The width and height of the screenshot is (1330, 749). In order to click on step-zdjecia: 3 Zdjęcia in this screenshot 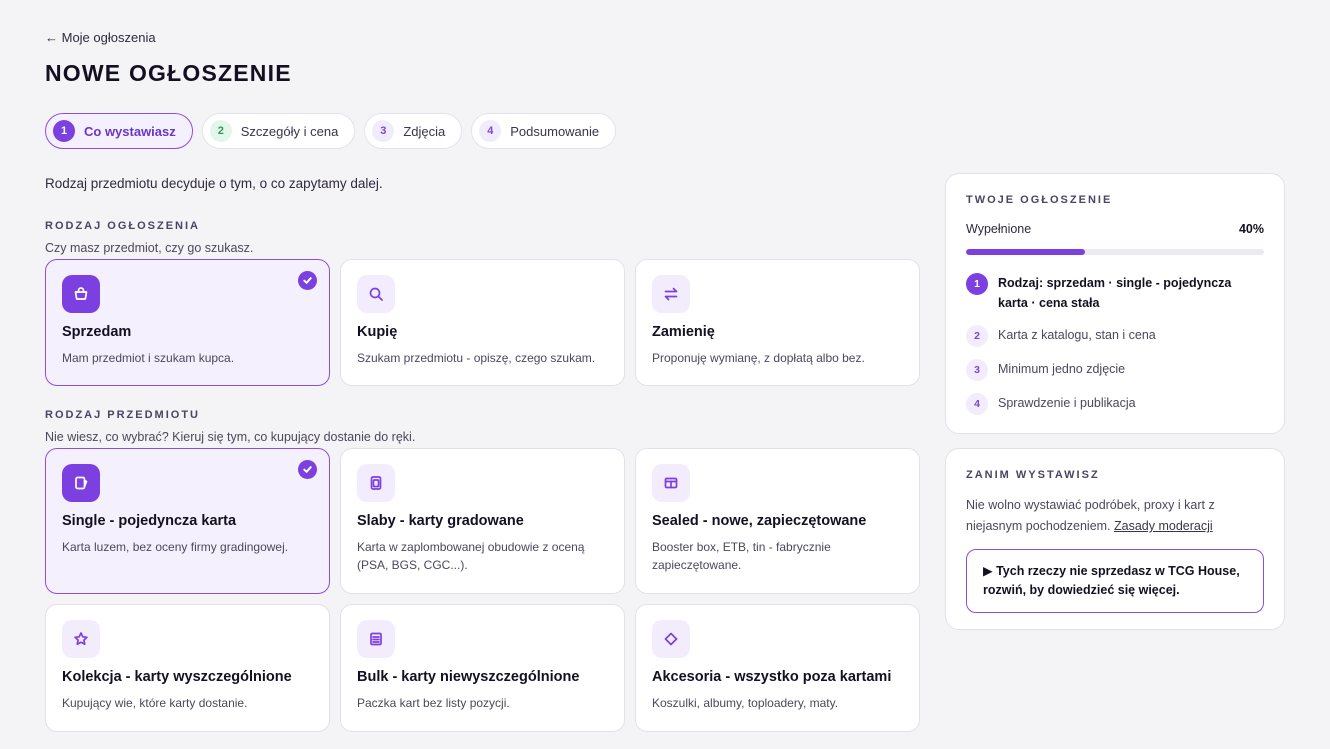, I will do `click(413, 131)`.